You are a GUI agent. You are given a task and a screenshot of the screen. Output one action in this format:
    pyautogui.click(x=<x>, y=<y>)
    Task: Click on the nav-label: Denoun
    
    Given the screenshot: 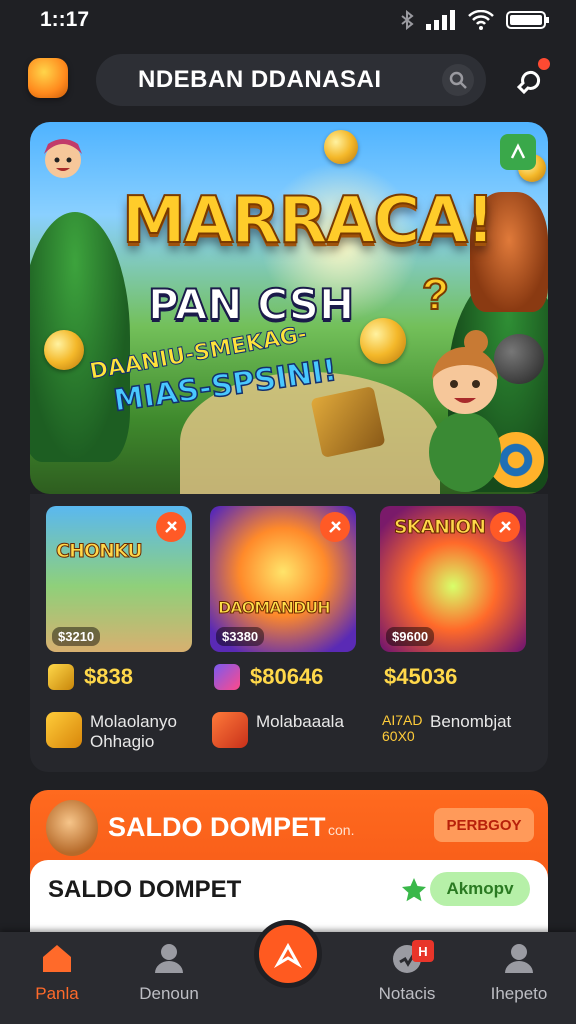 What is the action you would take?
    pyautogui.click(x=169, y=993)
    